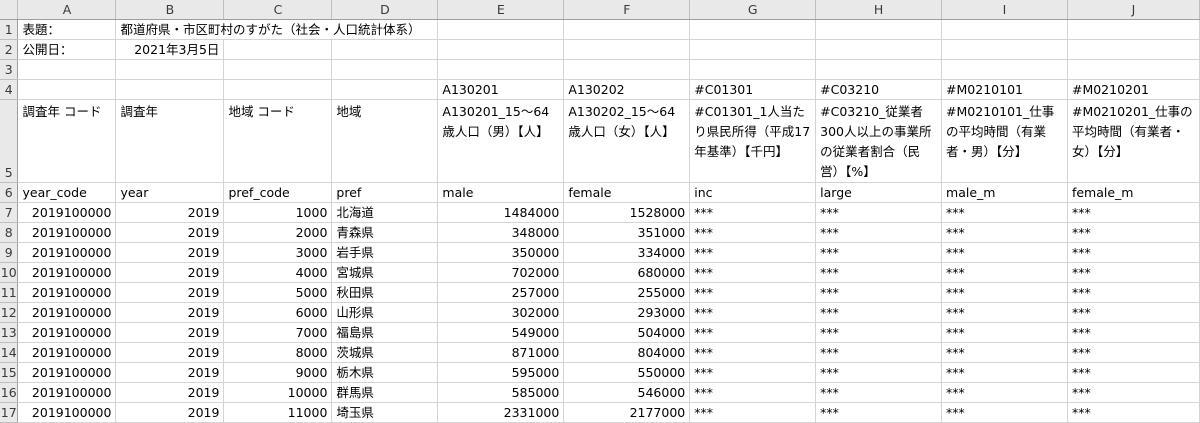  I want to click on cell-i7: ***, so click(1004, 212).